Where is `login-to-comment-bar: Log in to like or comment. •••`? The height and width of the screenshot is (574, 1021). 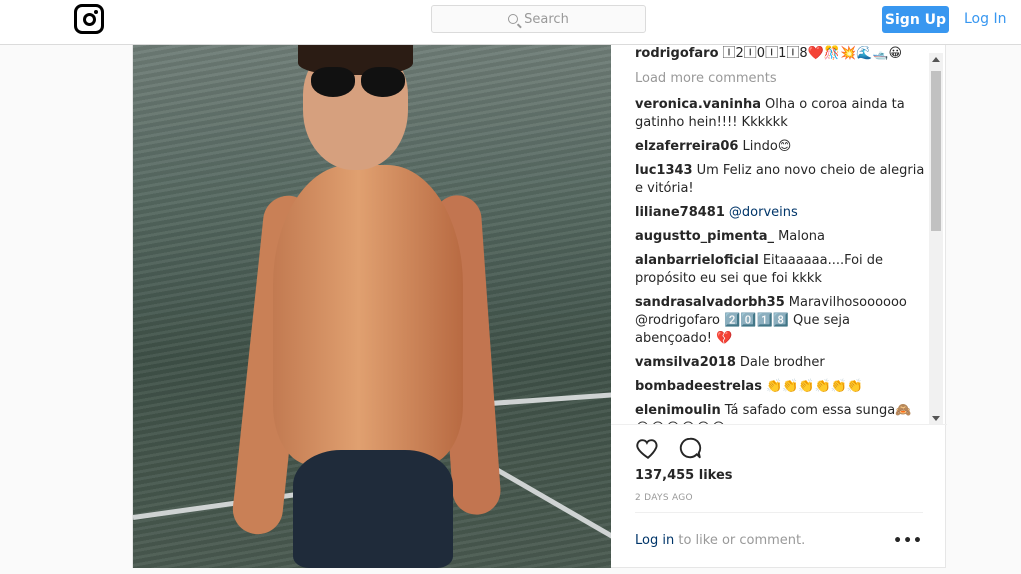
login-to-comment-bar: Log in to like or comment. ••• is located at coordinates (779, 540).